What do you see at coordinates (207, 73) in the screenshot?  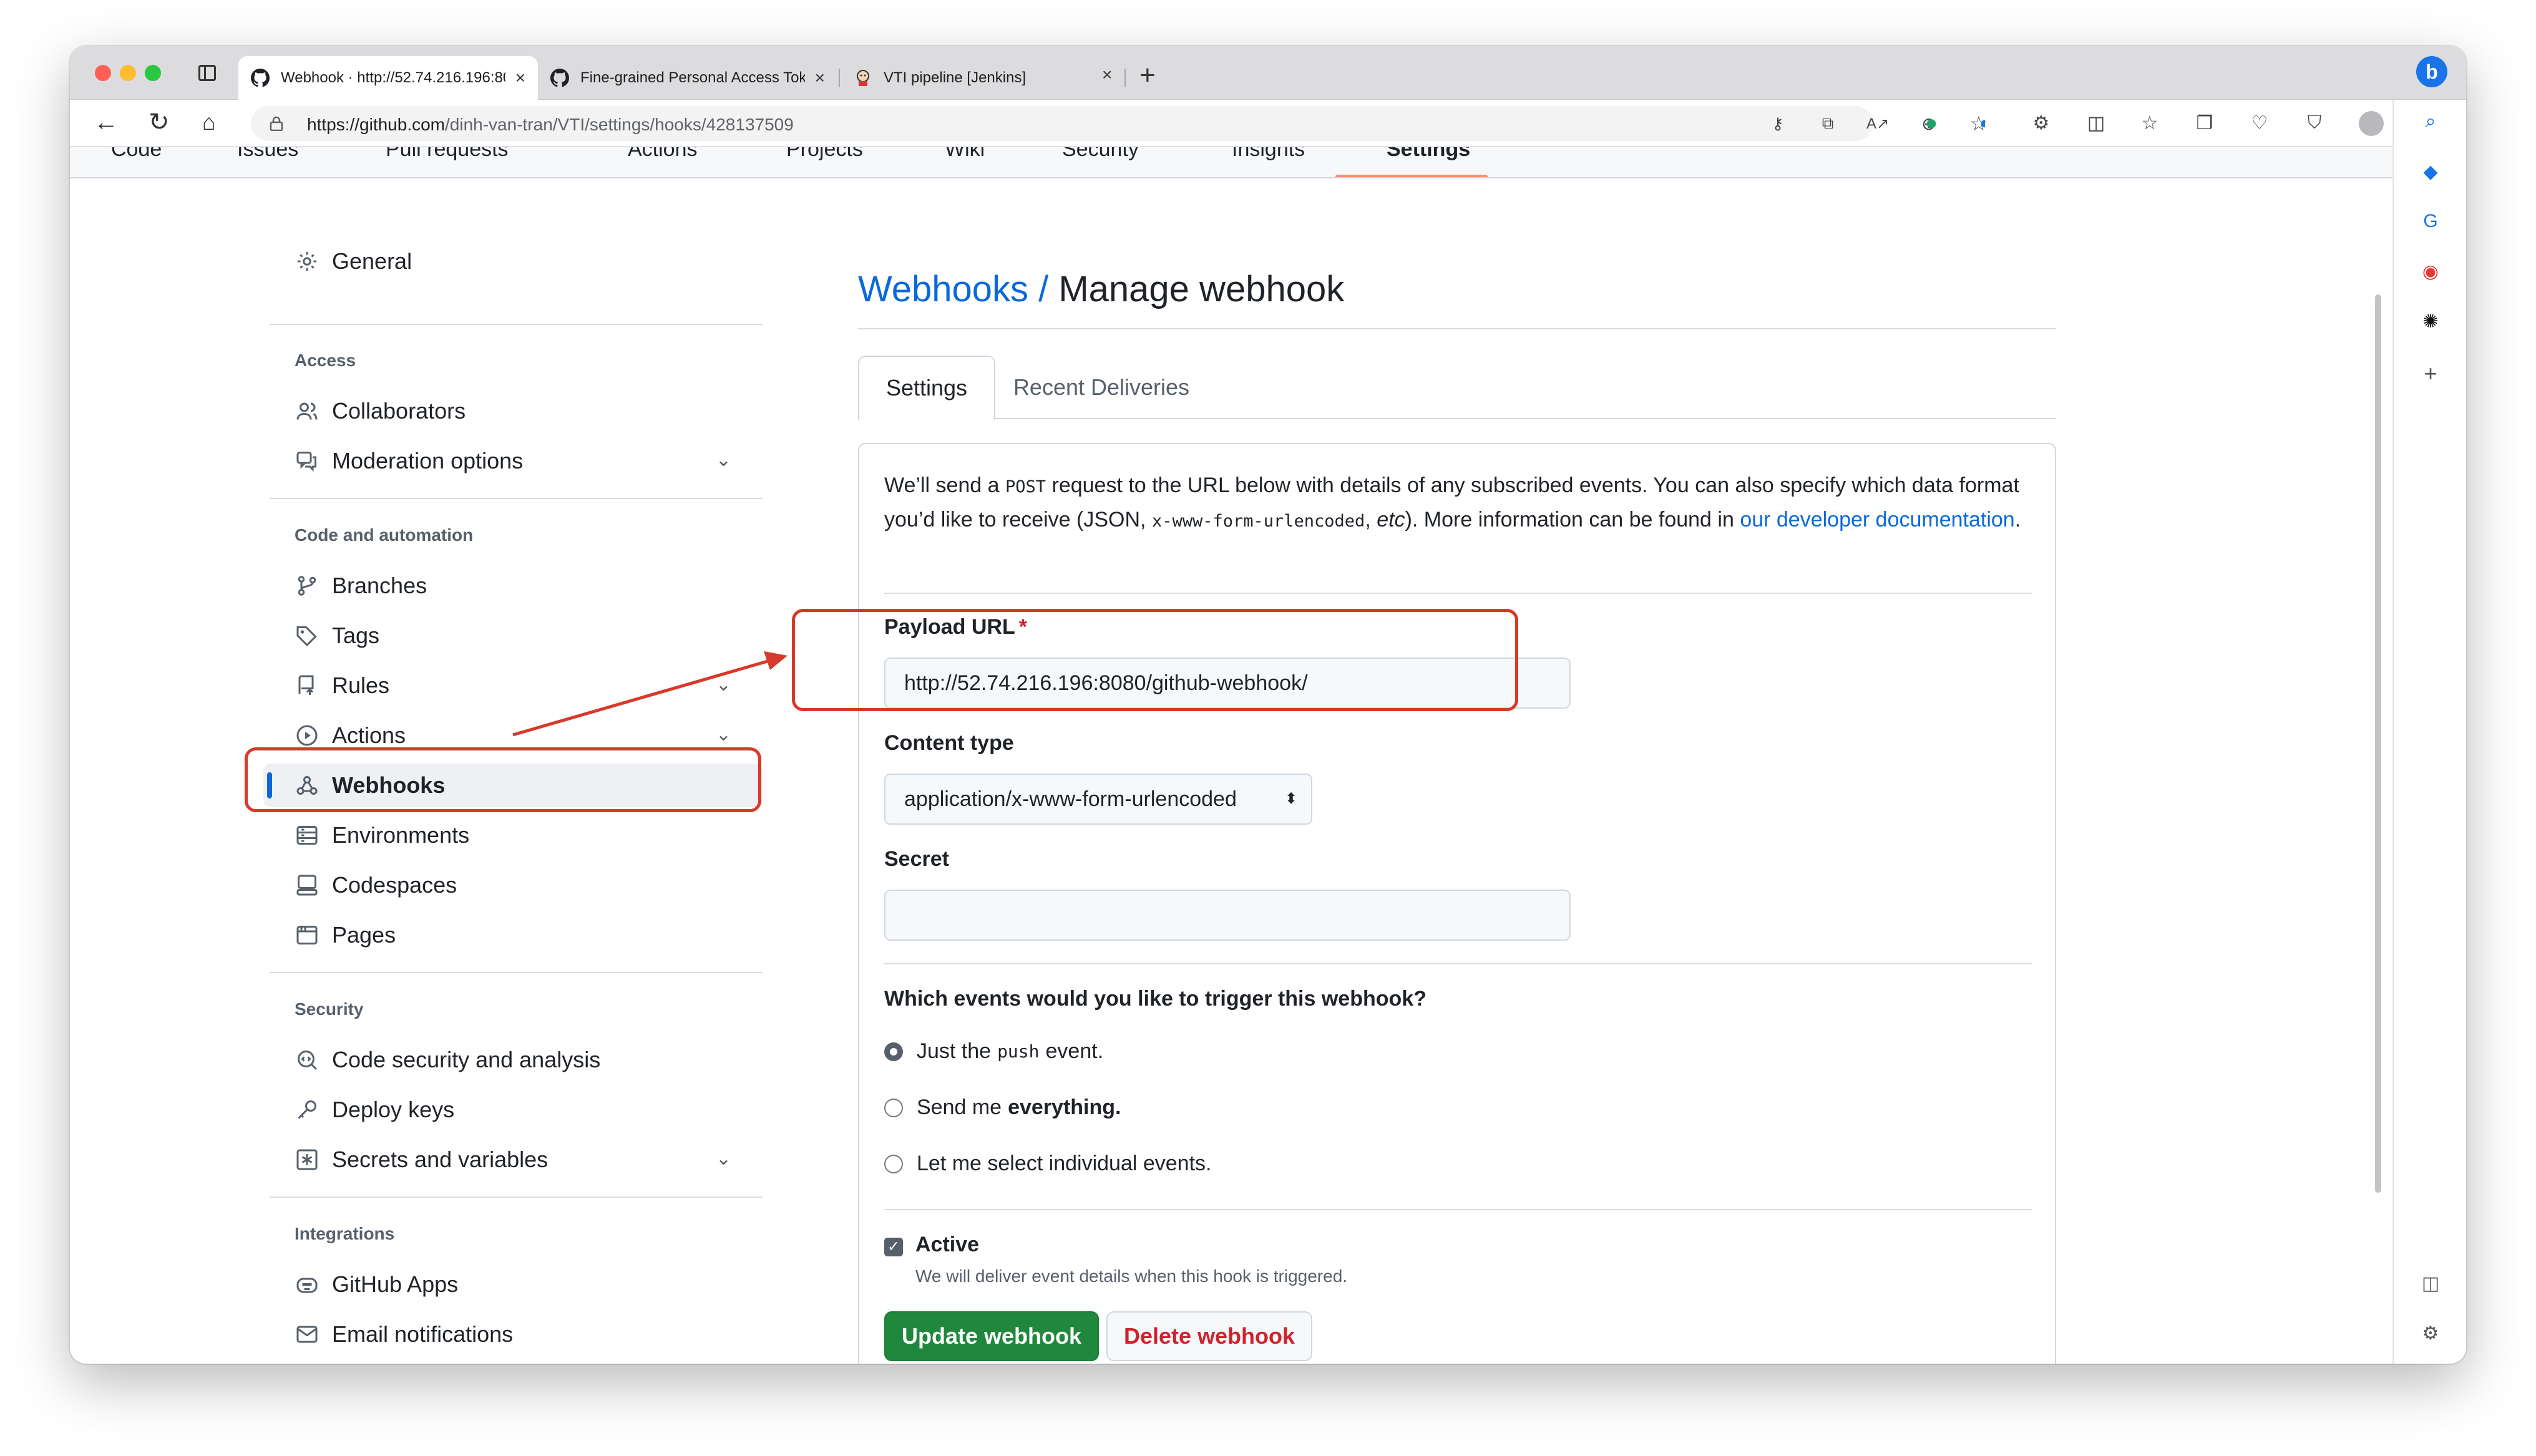 I see `tab-actions-icon` at bounding box center [207, 73].